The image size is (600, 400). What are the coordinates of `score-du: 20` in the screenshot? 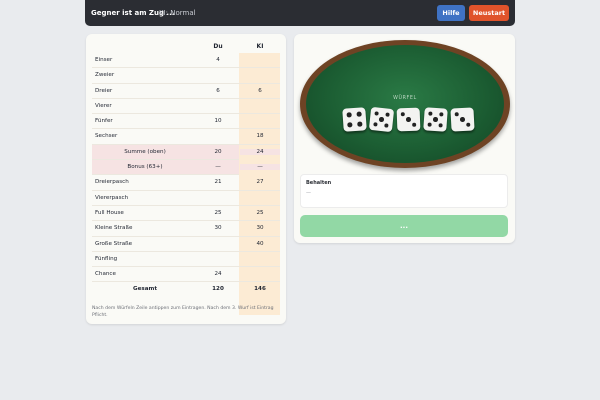 It's located at (218, 151).